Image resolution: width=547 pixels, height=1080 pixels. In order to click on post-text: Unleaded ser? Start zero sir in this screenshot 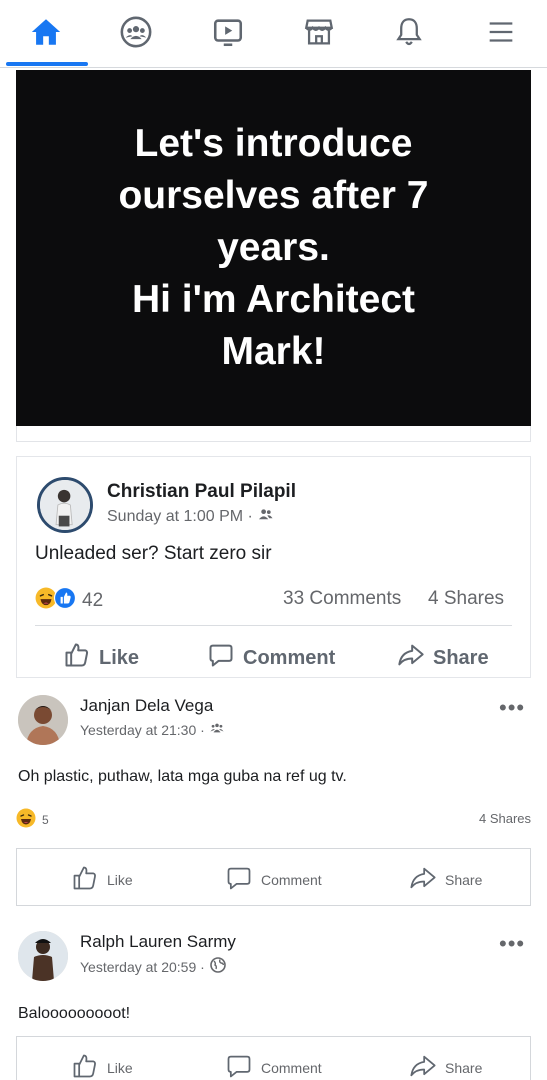, I will do `click(153, 553)`.